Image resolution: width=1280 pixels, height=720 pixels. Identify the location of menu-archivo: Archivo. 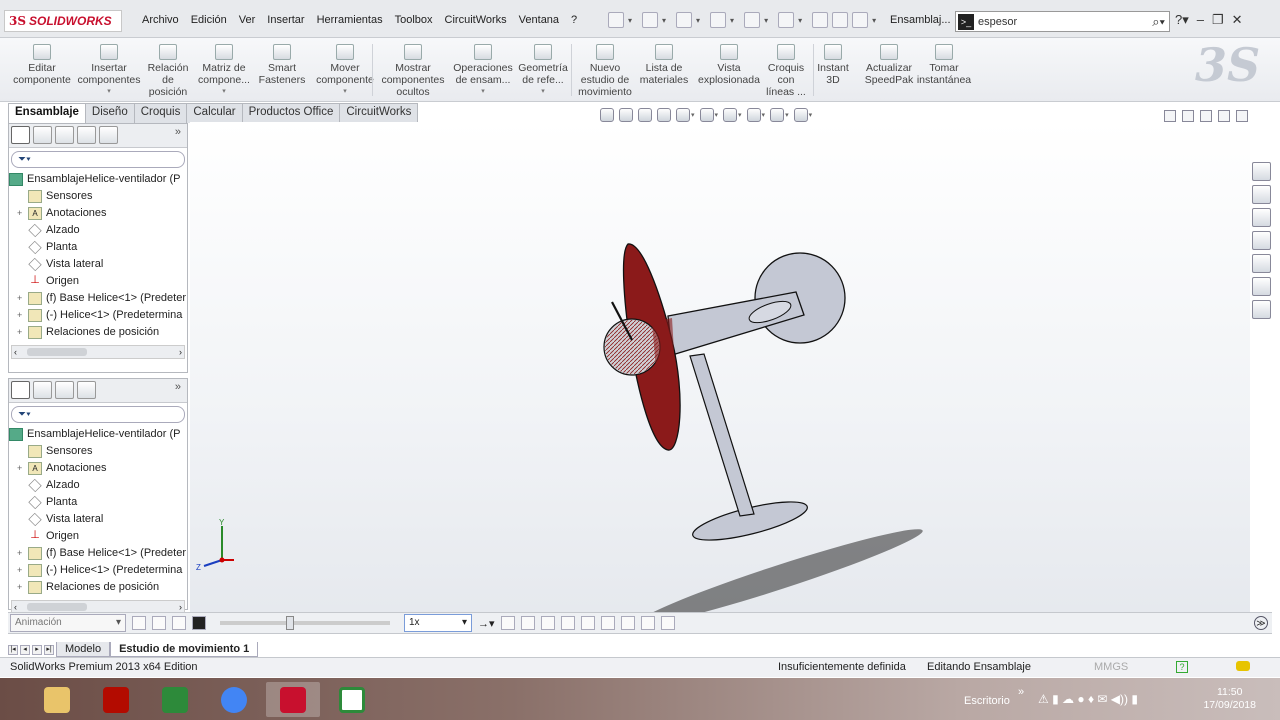
(160, 20).